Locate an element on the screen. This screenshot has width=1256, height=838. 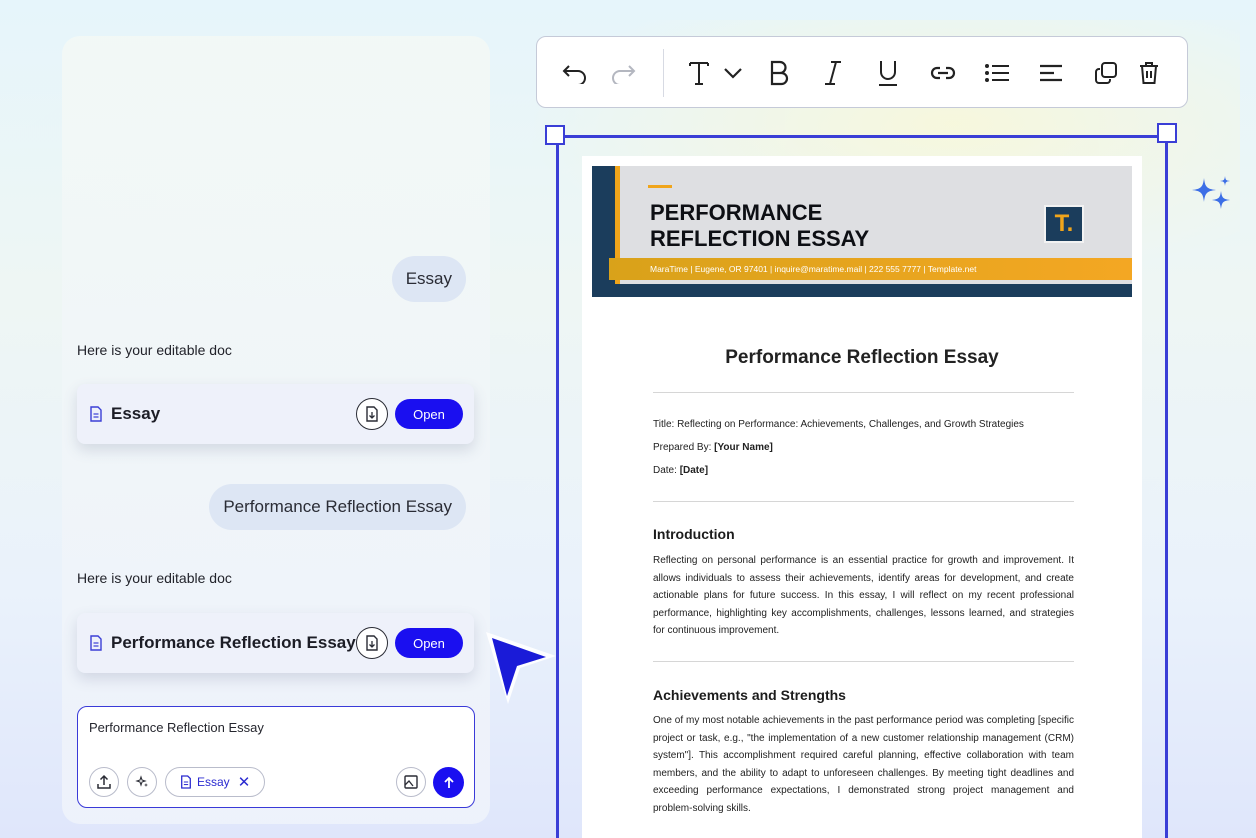
meta-label: Date: is located at coordinates (665, 470).